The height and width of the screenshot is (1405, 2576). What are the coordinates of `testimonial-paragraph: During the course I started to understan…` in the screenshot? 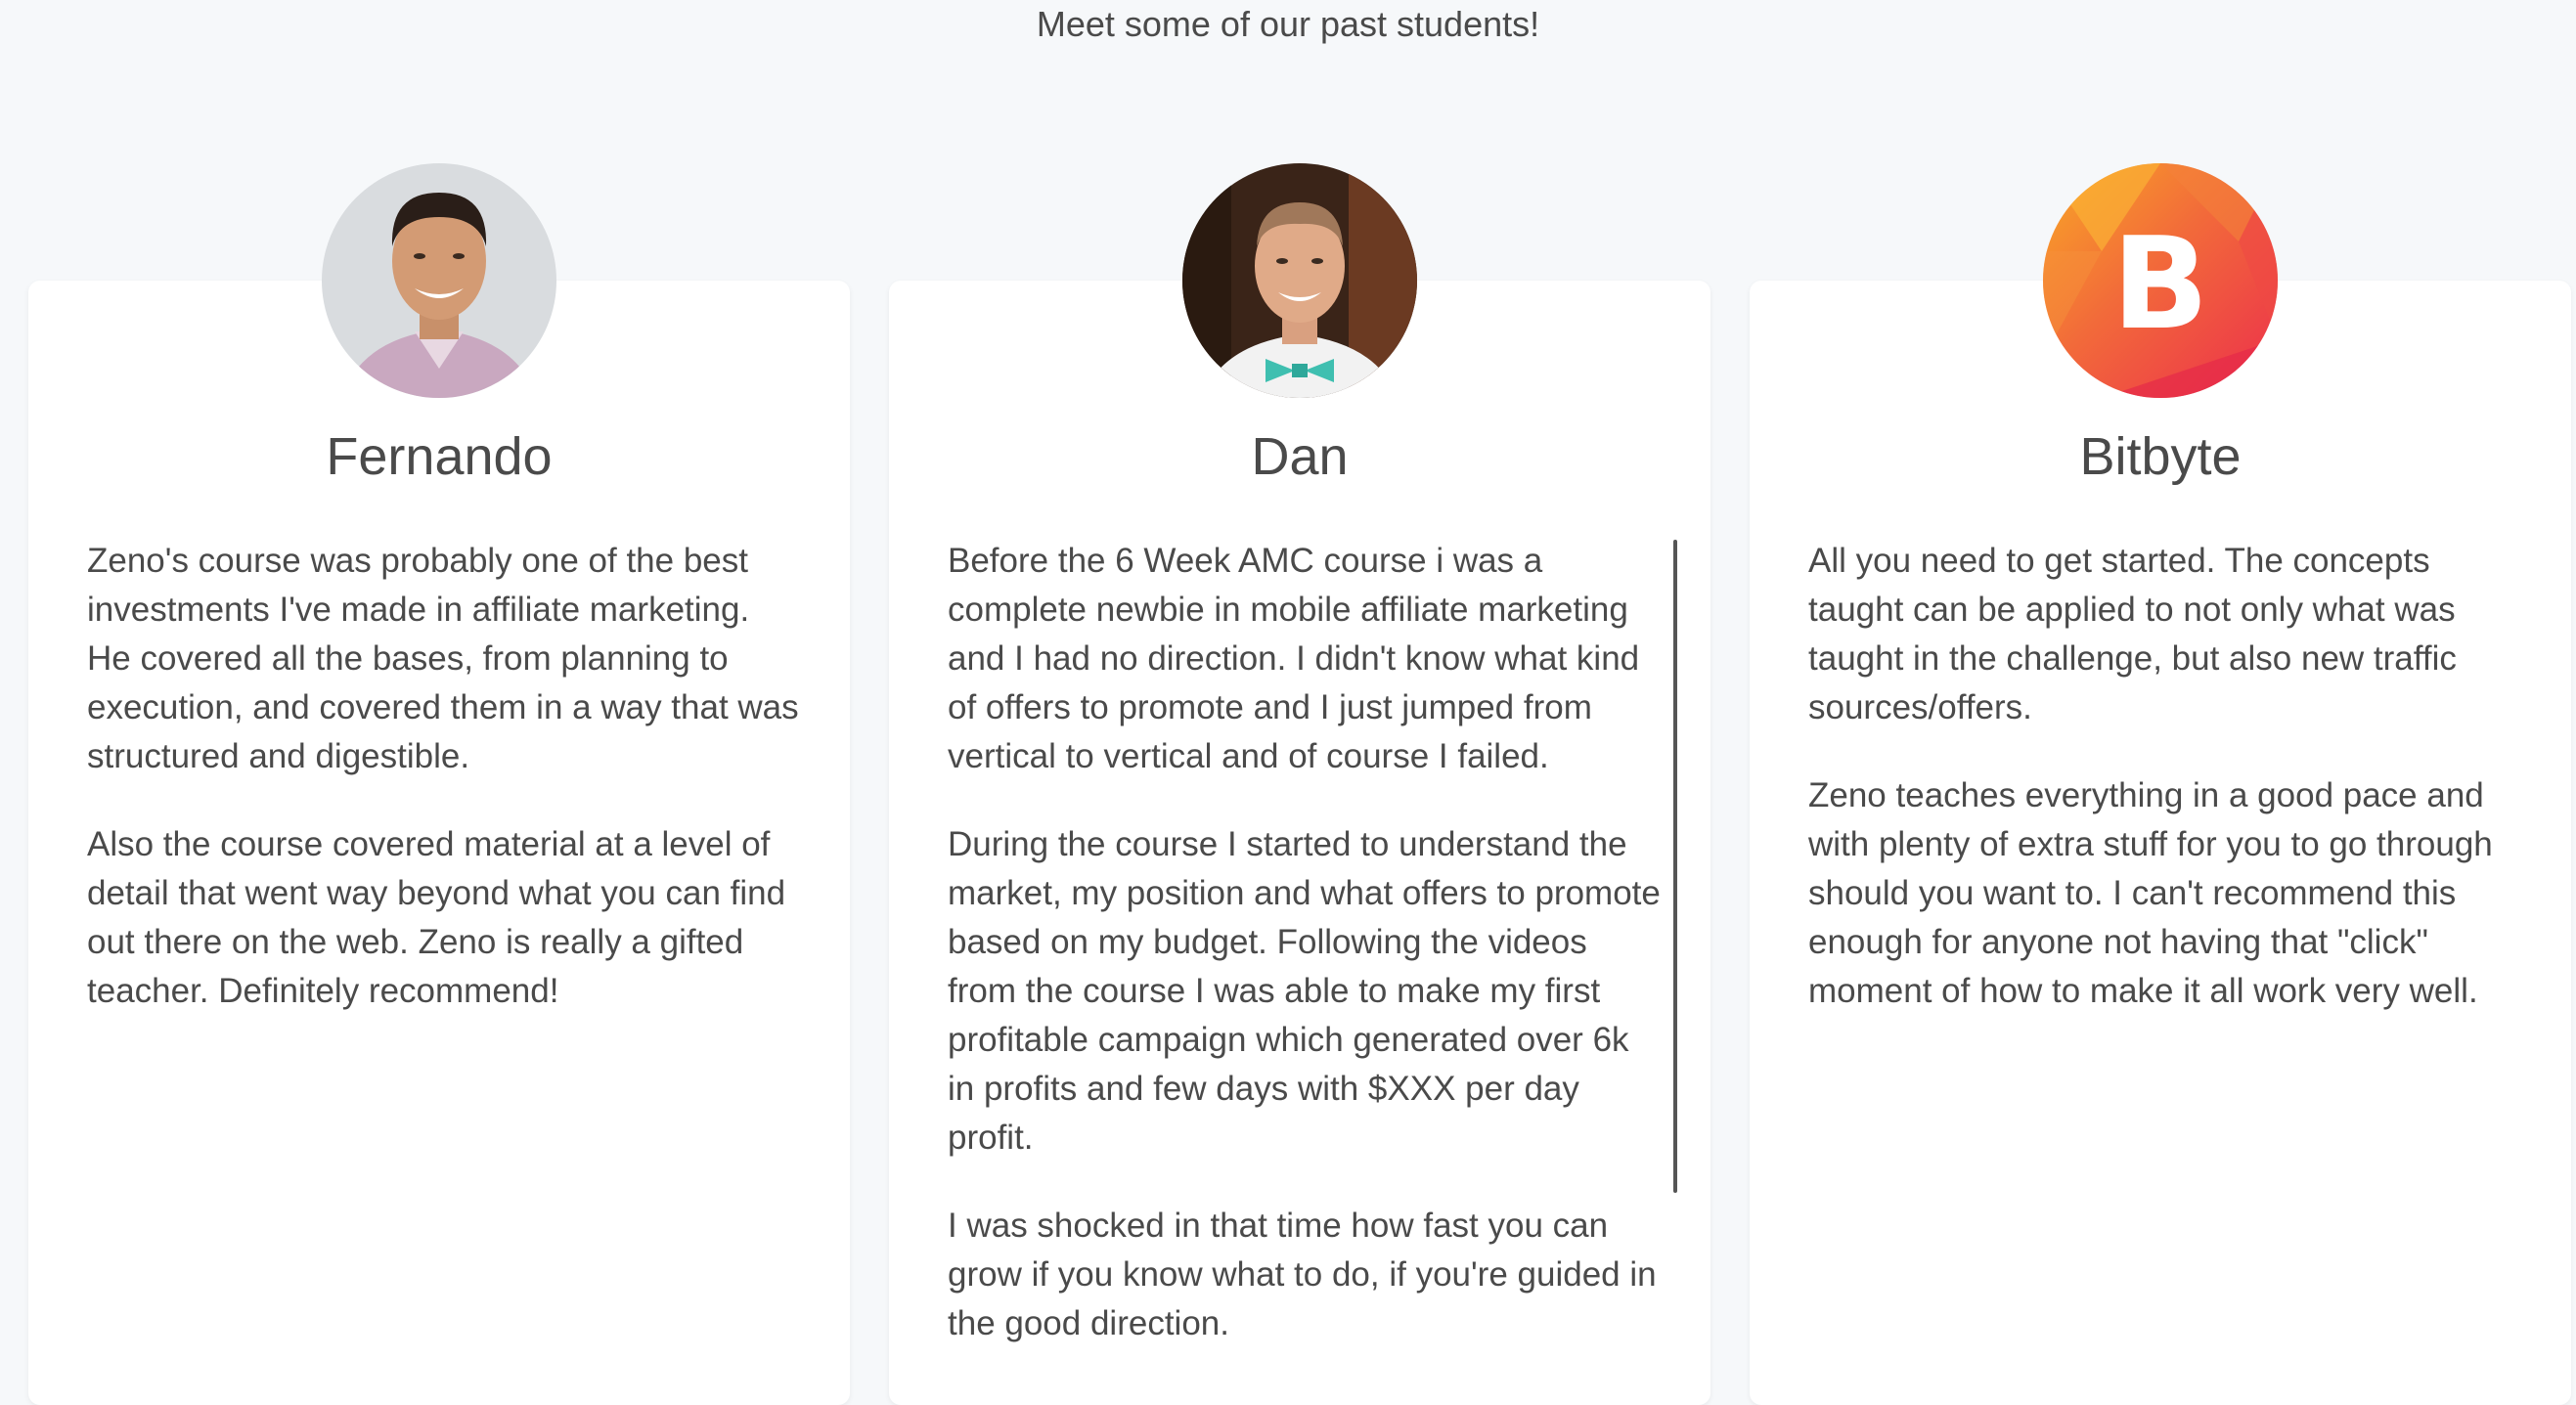 It's located at (1304, 991).